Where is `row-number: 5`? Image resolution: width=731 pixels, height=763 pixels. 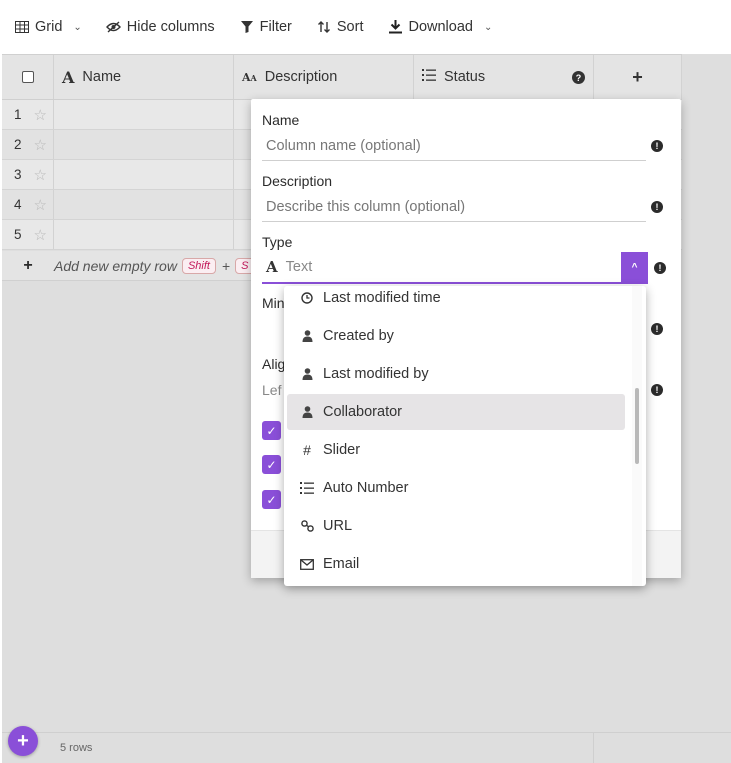
row-number: 5 is located at coordinates (18, 234).